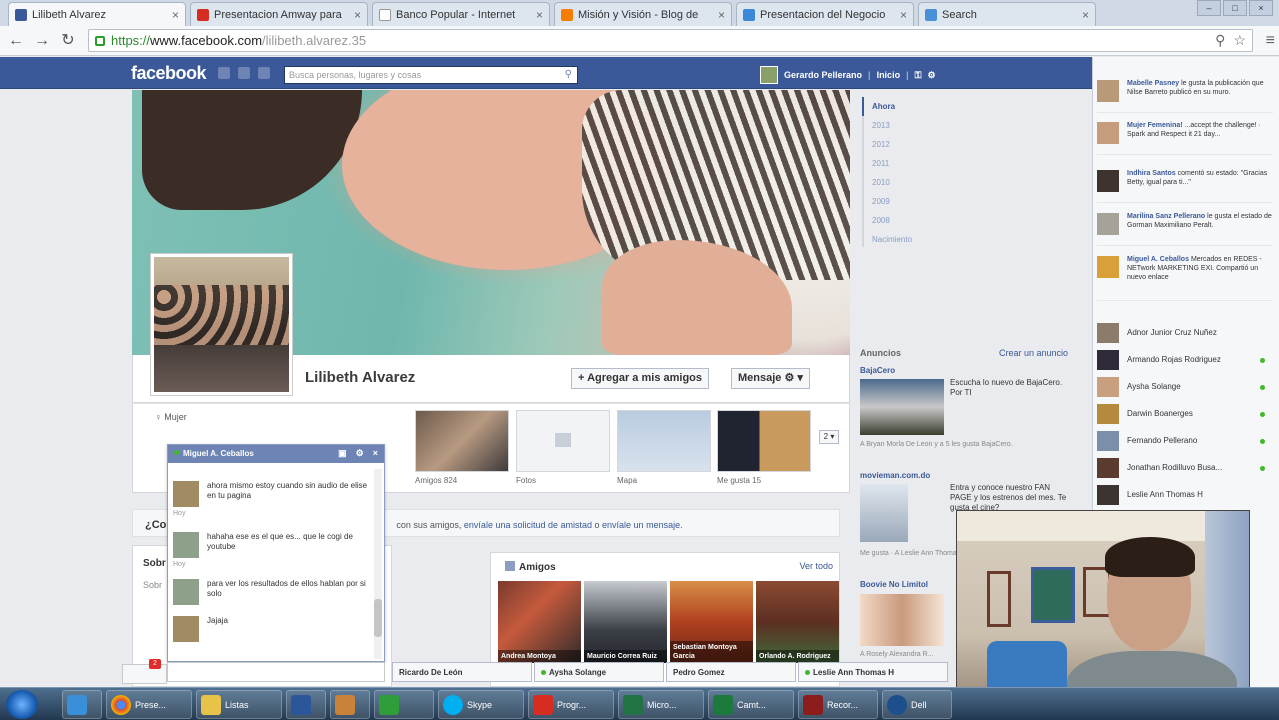 The image size is (1279, 720). I want to click on home-link: Inicio, so click(889, 75).